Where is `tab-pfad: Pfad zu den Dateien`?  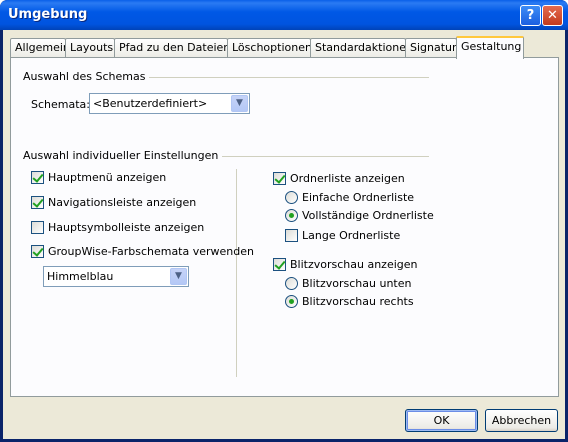 tab-pfad: Pfad zu den Dateien is located at coordinates (172, 48).